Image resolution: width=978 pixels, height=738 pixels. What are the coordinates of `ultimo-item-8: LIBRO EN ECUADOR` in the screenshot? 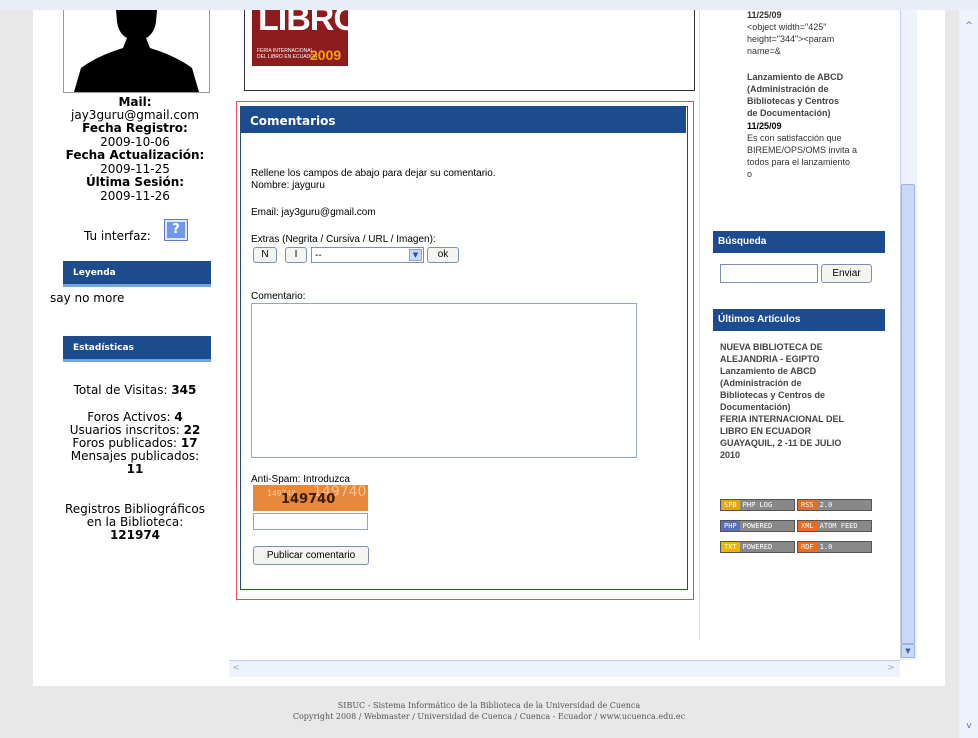 It's located at (765, 432).